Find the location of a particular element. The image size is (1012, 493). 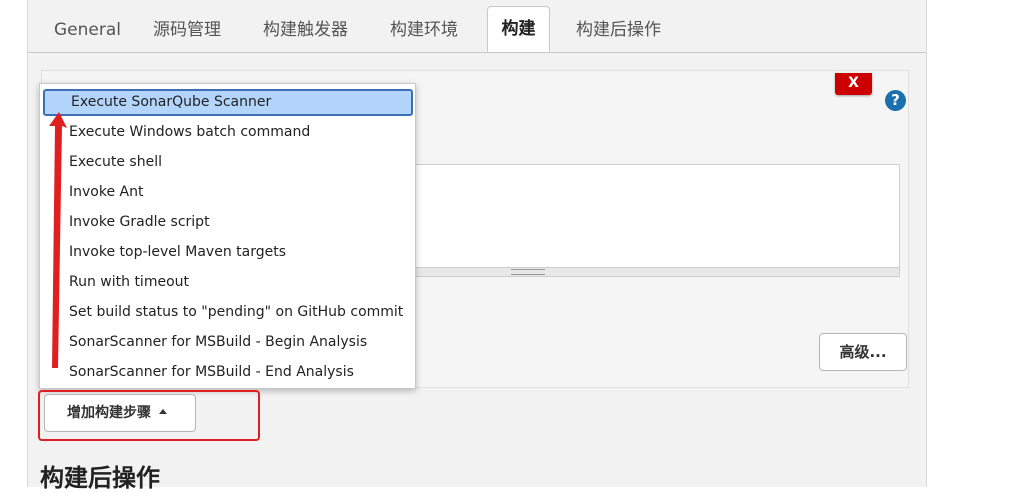

annotation-arrow-shape is located at coordinates (58, 240).